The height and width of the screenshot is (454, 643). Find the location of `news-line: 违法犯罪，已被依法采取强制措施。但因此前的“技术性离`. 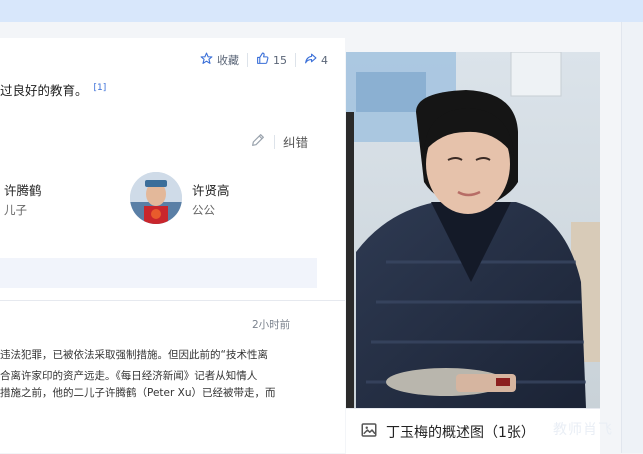

news-line: 违法犯罪，已被依法采取强制措施。但因此前的“技术性离 is located at coordinates (134, 354).